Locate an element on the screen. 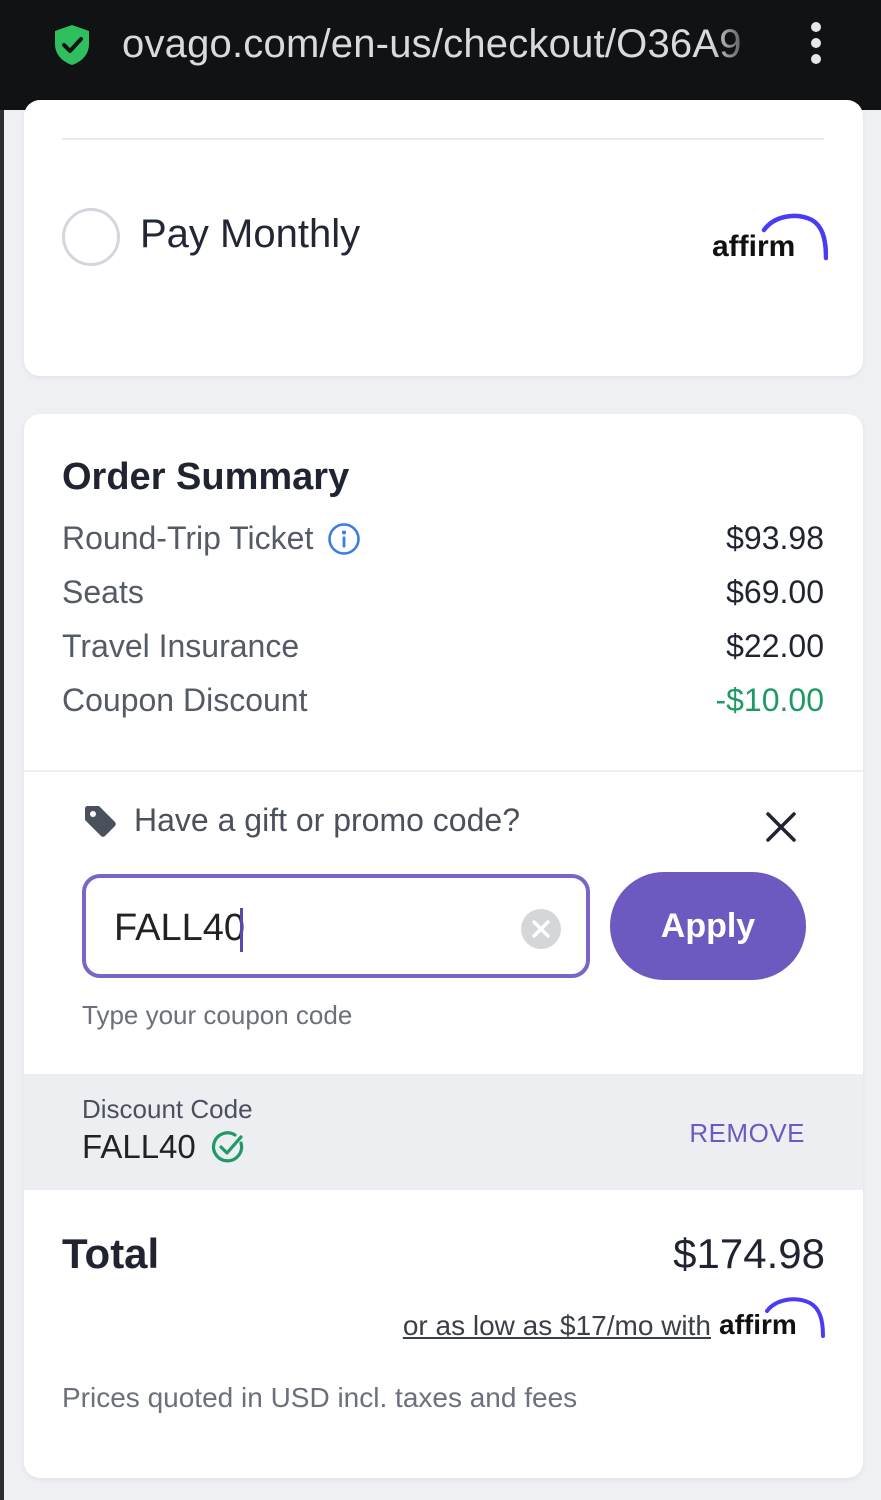 The image size is (881, 1500). coupon-discount-amount: -$10.00 is located at coordinates (769, 700).